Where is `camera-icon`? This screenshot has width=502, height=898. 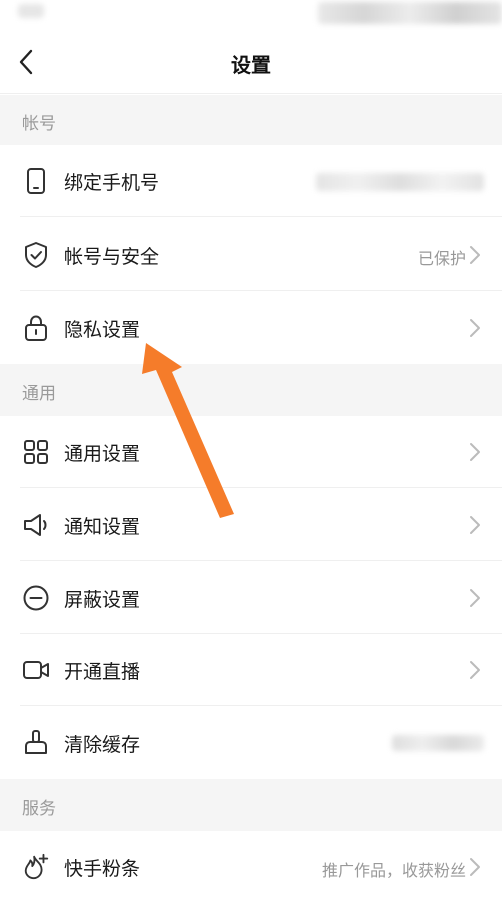 camera-icon is located at coordinates (36, 670).